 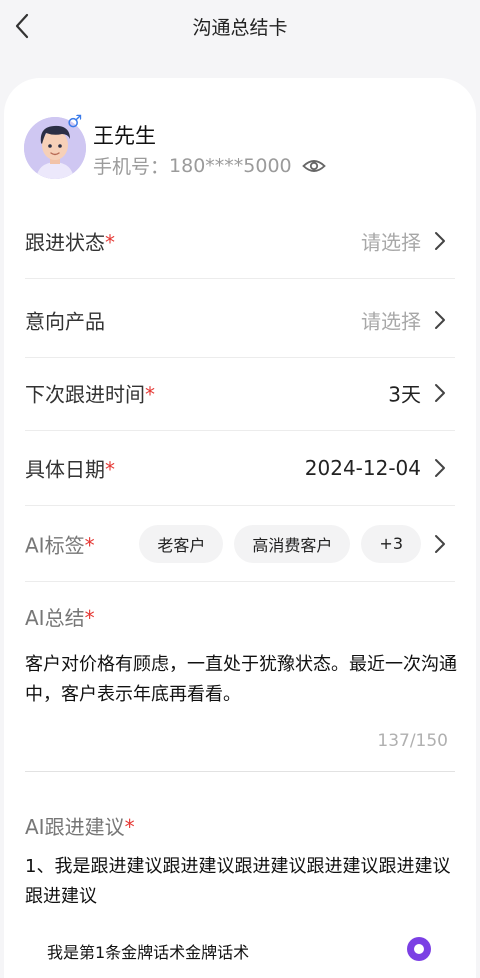 I want to click on ai-summary-title: AI总结*, so click(x=60, y=616).